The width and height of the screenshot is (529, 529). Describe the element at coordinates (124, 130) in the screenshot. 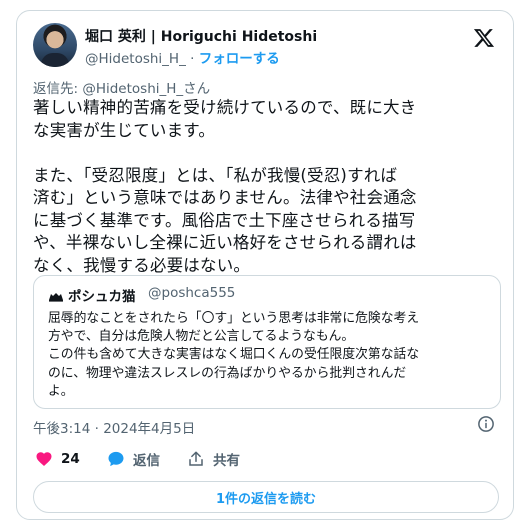

I see `post-text-line: な実害が生じています。` at that location.